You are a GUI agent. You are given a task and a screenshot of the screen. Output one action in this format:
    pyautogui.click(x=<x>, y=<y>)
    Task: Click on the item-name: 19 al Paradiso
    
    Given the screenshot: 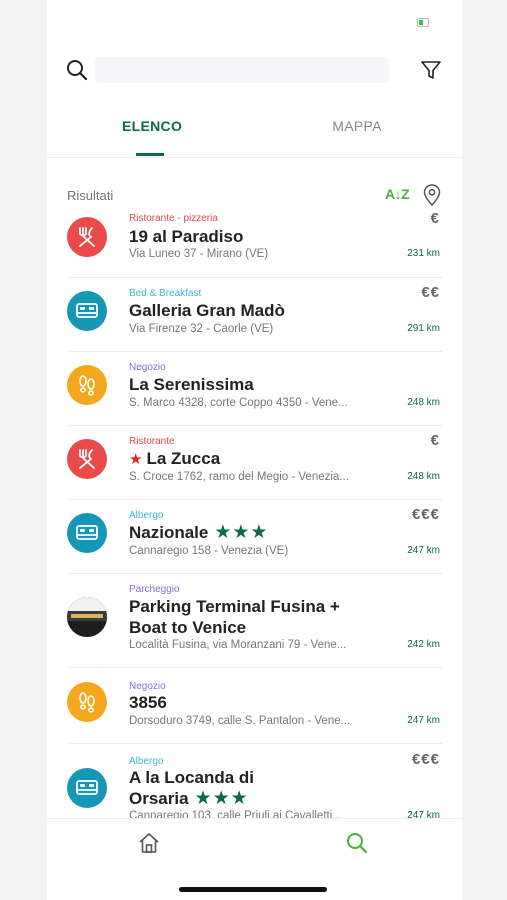 What is the action you would take?
    pyautogui.click(x=186, y=236)
    